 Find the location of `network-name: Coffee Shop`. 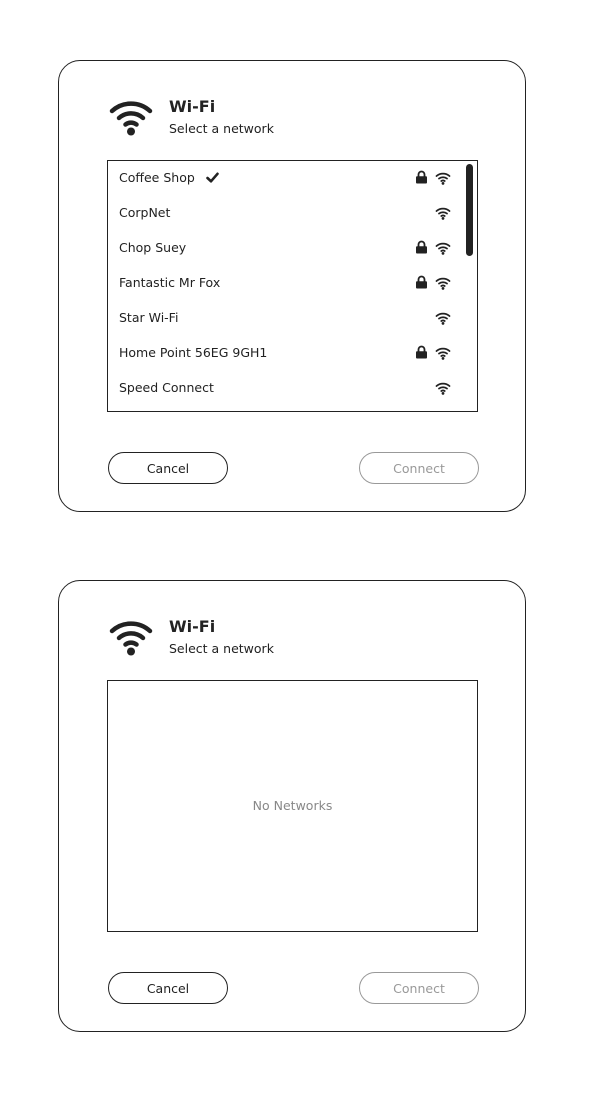

network-name: Coffee Shop is located at coordinates (157, 177).